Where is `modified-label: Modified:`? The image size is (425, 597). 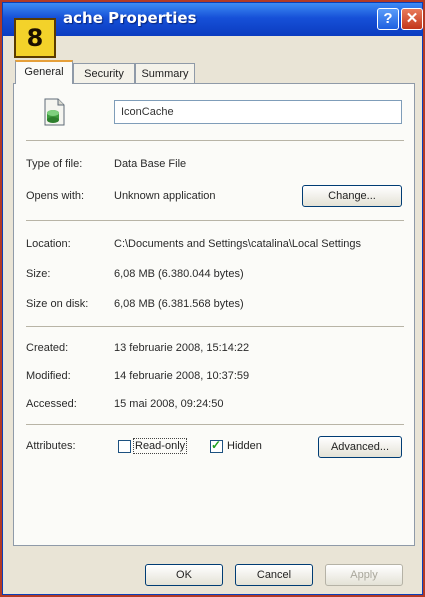
modified-label: Modified: is located at coordinates (48, 376).